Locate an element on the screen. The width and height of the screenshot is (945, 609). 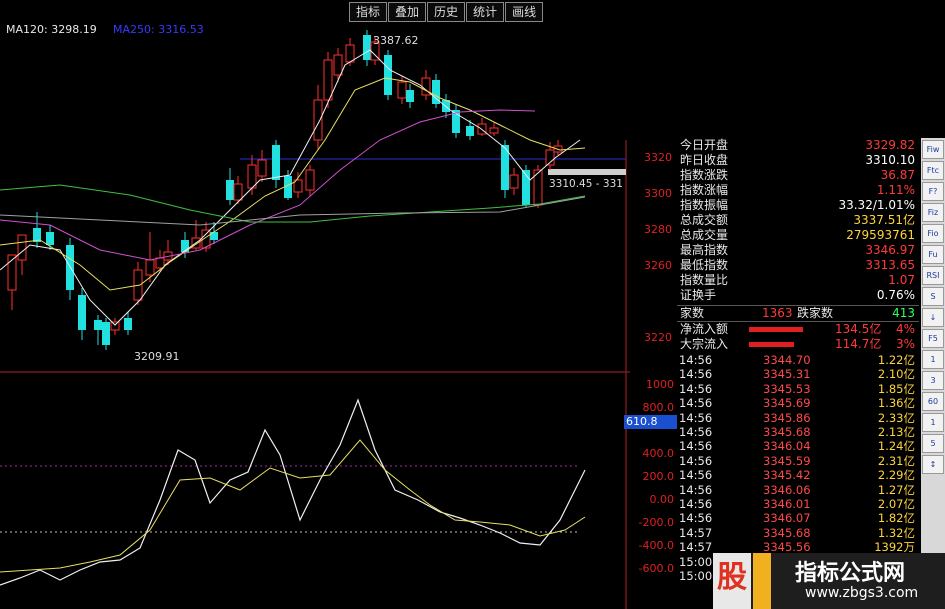
tick-price: 3345.59 is located at coordinates (787, 460).